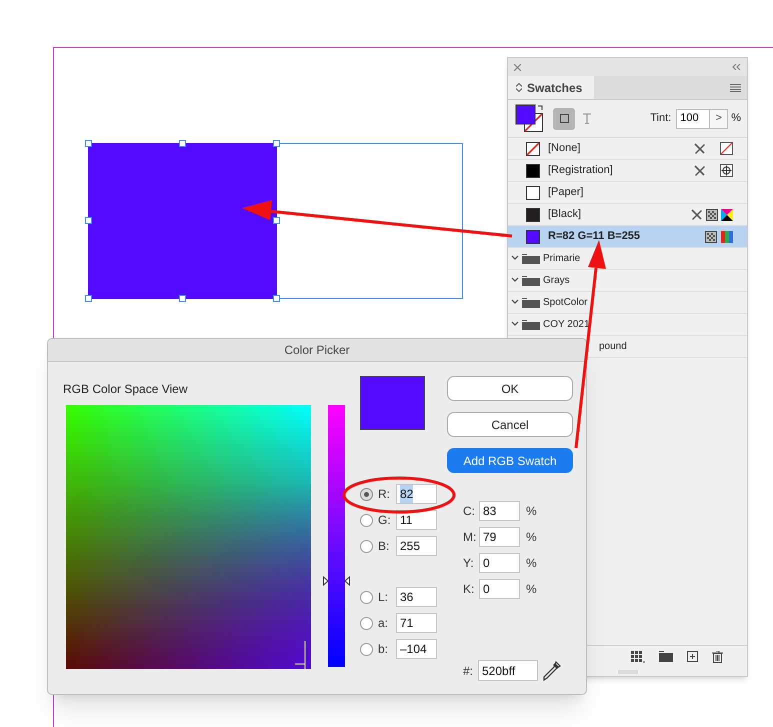 The width and height of the screenshot is (773, 727). What do you see at coordinates (385, 520) in the screenshot?
I see `field-label: G:` at bounding box center [385, 520].